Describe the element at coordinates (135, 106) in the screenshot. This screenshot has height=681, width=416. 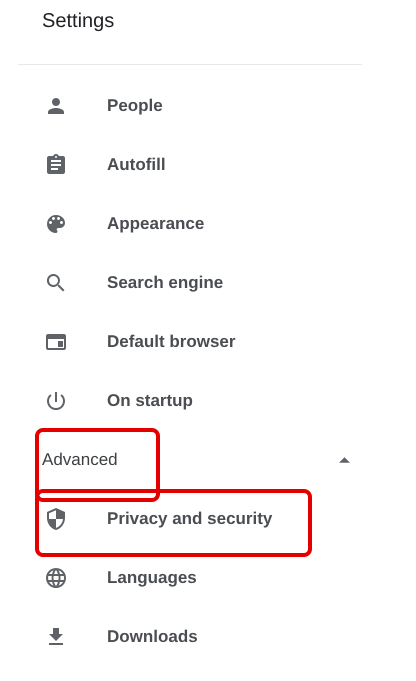
I see `menu-item: People` at that location.